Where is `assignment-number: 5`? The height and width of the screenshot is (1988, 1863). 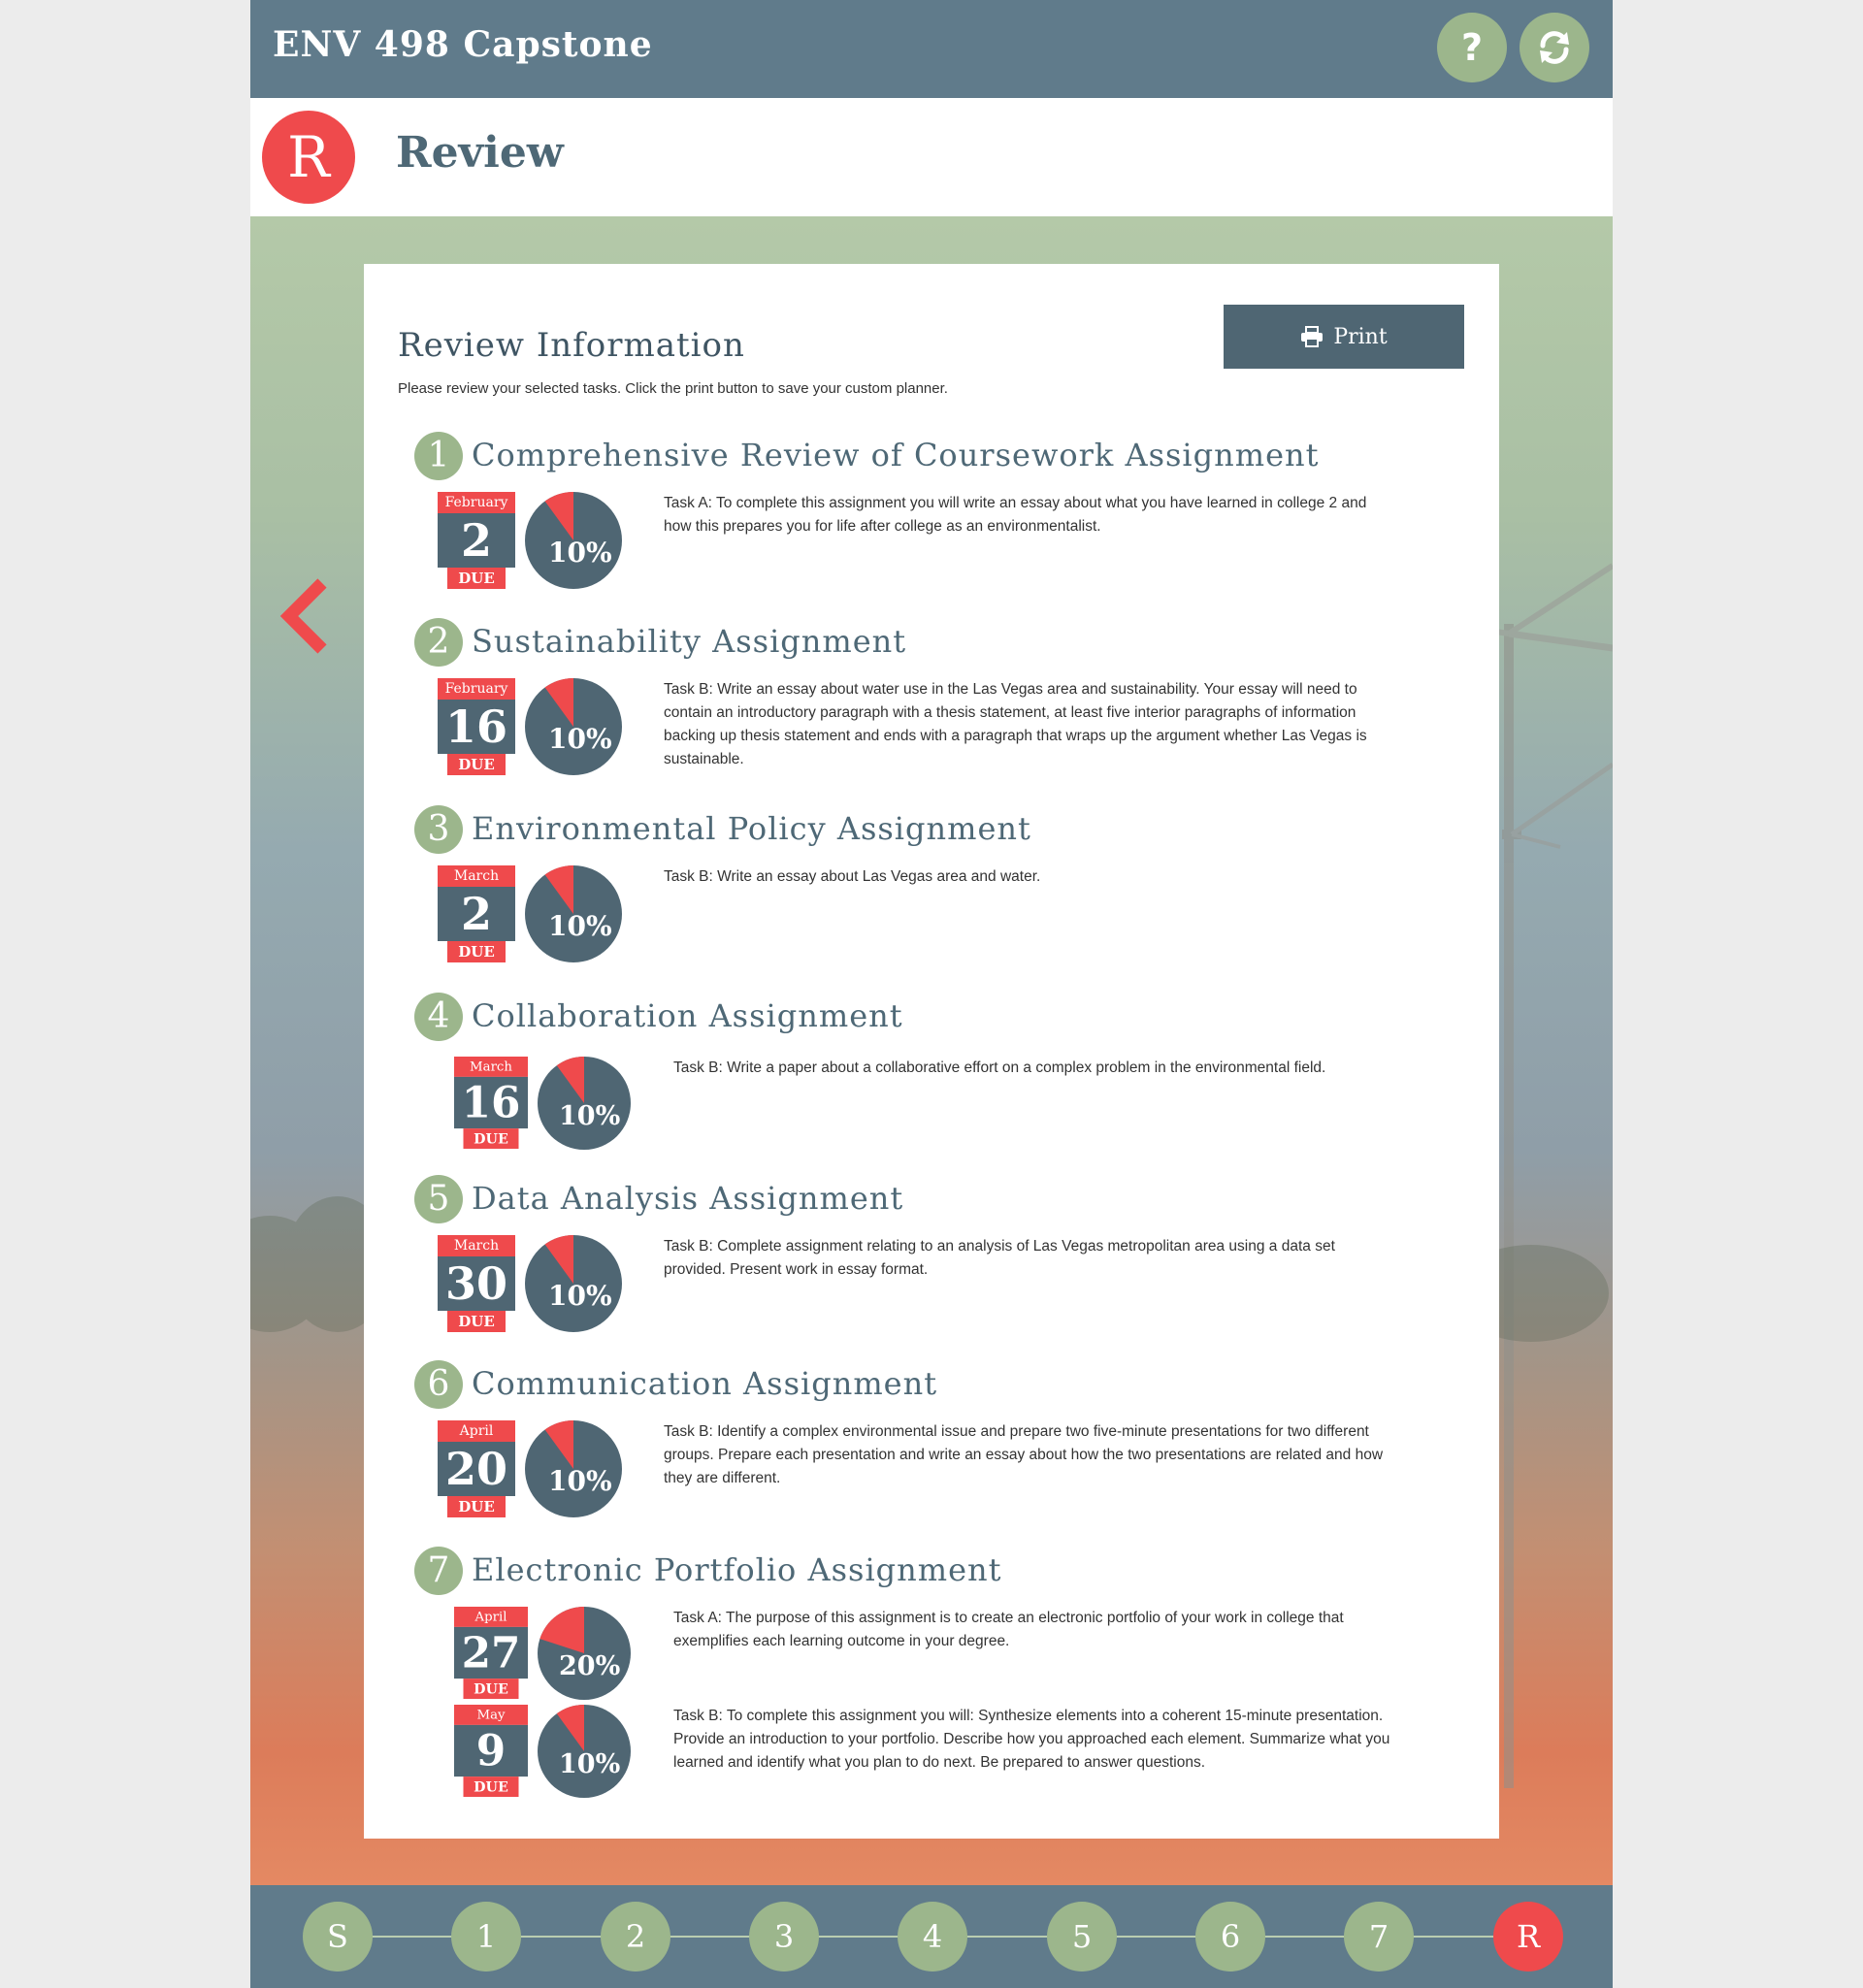
assignment-number: 5 is located at coordinates (438, 1199).